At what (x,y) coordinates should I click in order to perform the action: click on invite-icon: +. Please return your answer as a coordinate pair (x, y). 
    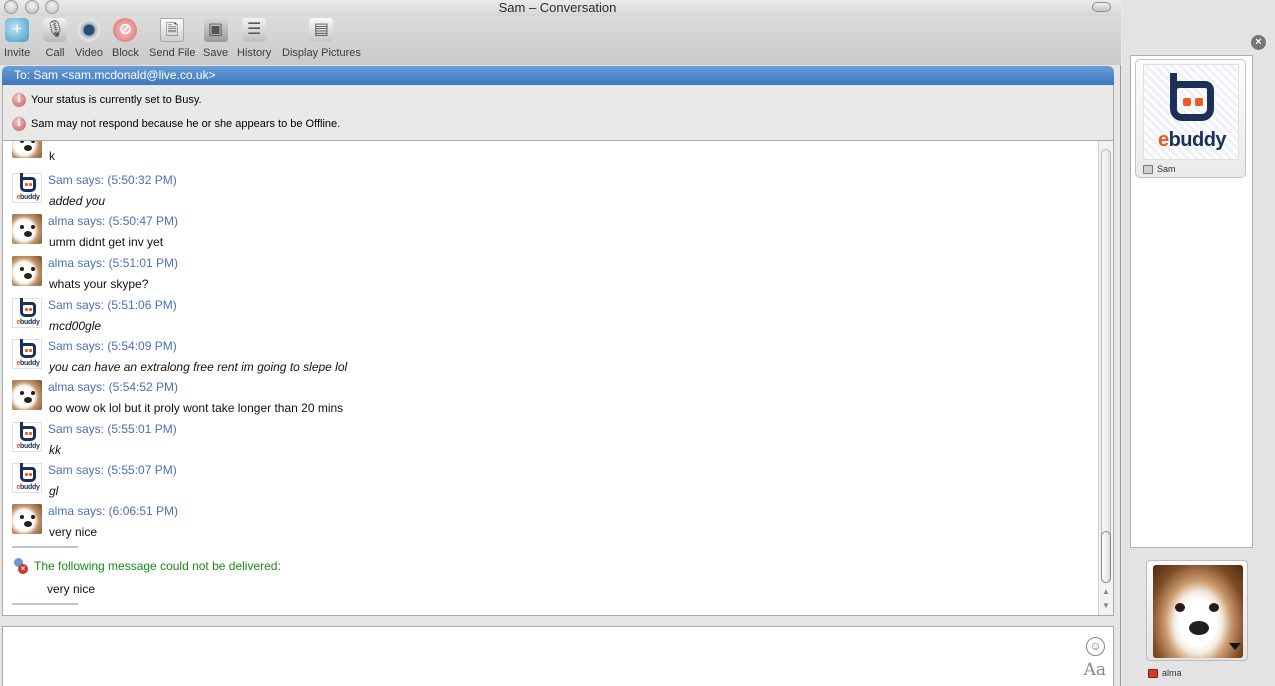
    Looking at the image, I should click on (17, 30).